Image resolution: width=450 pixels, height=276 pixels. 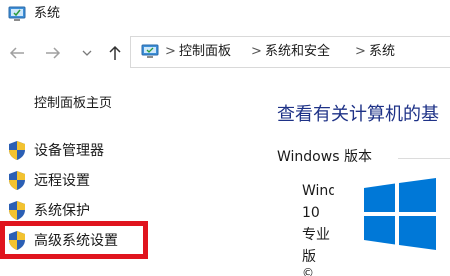 What do you see at coordinates (400, 214) in the screenshot?
I see `windows-logo-icon` at bounding box center [400, 214].